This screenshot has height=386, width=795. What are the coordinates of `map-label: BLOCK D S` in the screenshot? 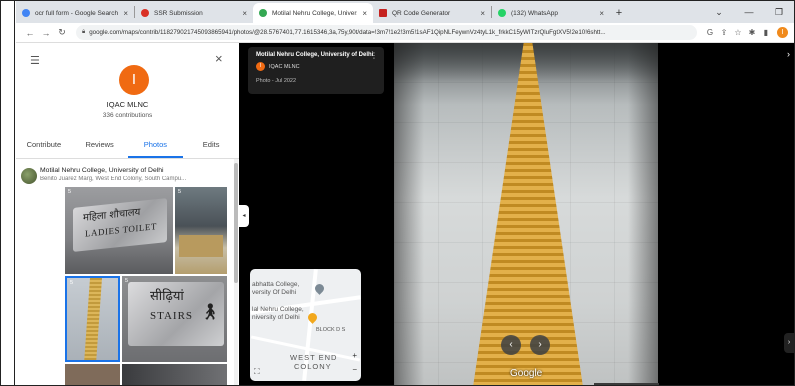 It's located at (331, 330).